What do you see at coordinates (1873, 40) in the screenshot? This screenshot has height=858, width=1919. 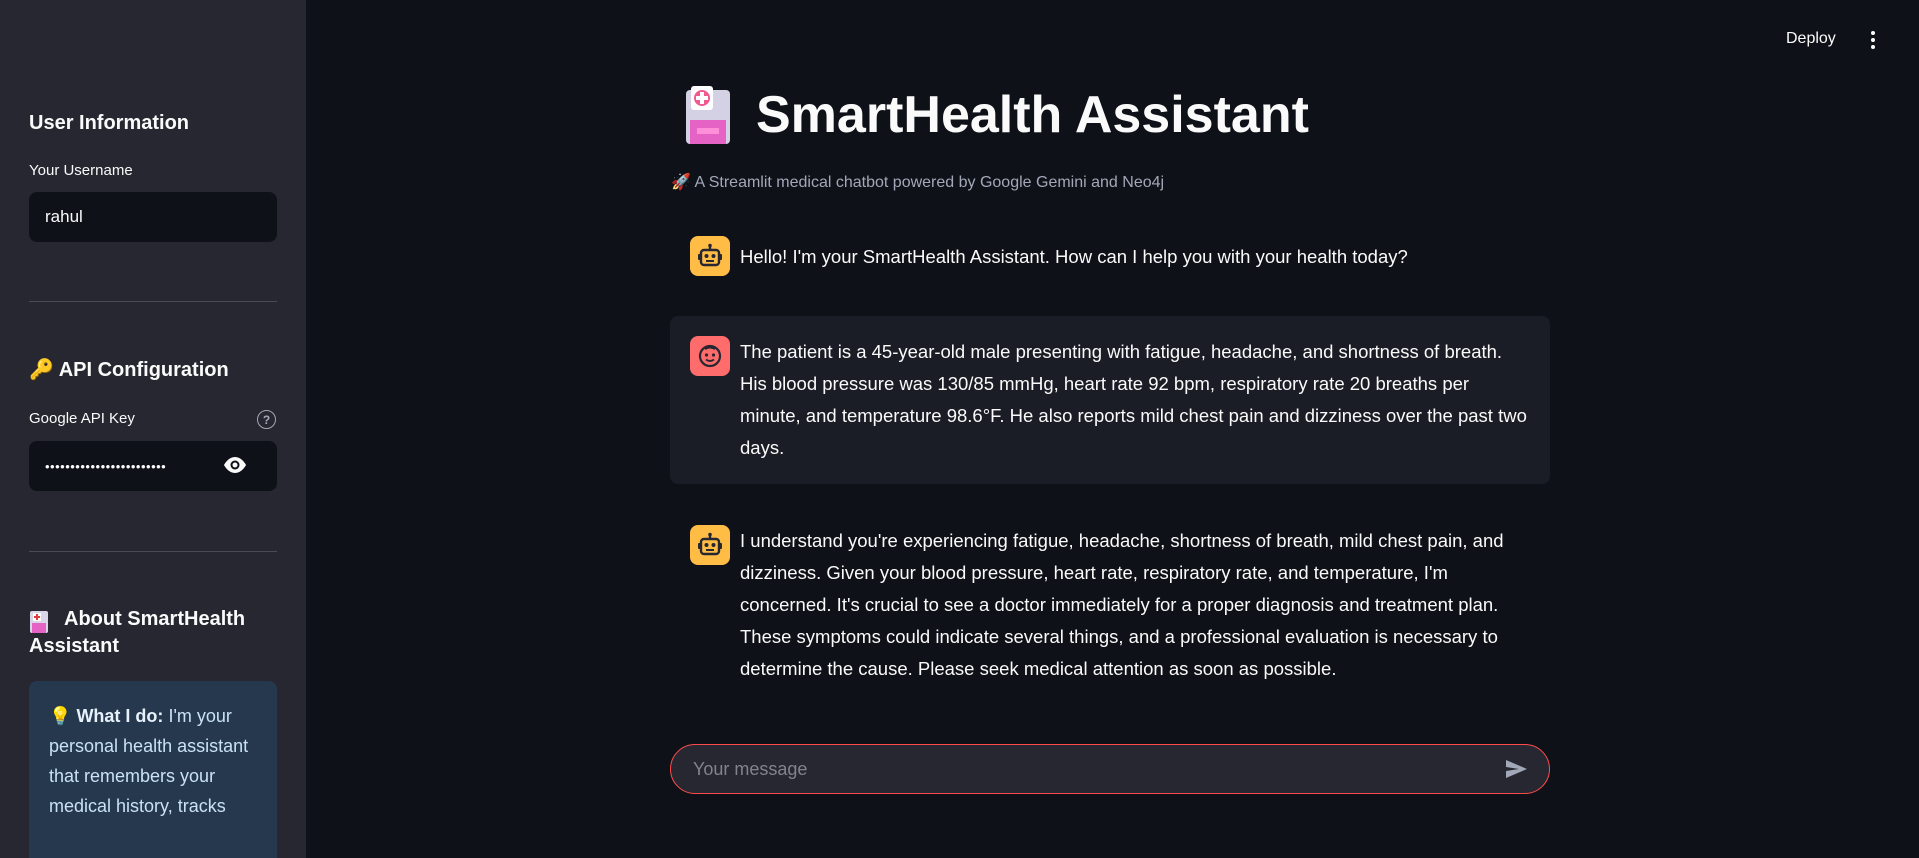 I see `kebab-menu-icon` at bounding box center [1873, 40].